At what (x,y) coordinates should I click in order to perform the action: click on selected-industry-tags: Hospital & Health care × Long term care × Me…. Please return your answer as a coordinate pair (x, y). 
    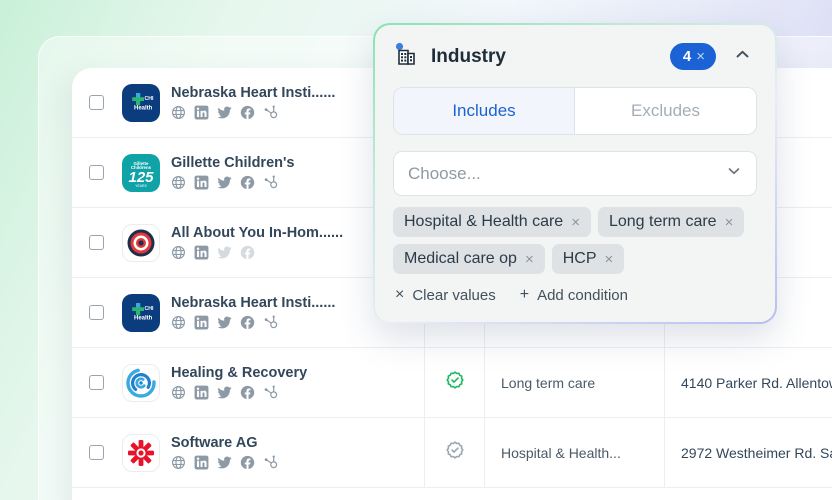
    Looking at the image, I should click on (575, 240).